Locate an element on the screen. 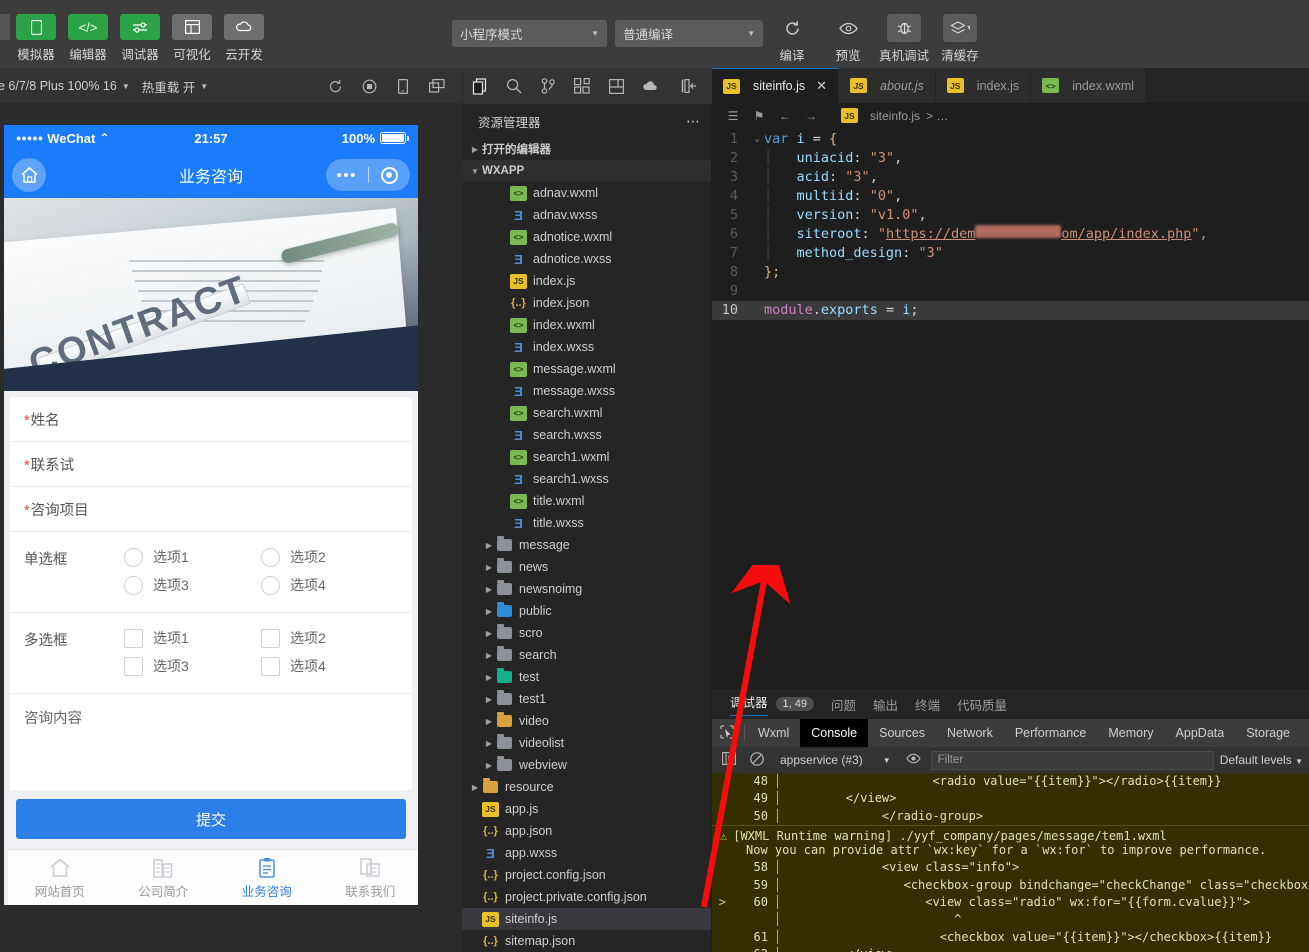 Image resolution: width=1309 pixels, height=952 pixels. tree-folder: ▶ resource is located at coordinates (586, 787).